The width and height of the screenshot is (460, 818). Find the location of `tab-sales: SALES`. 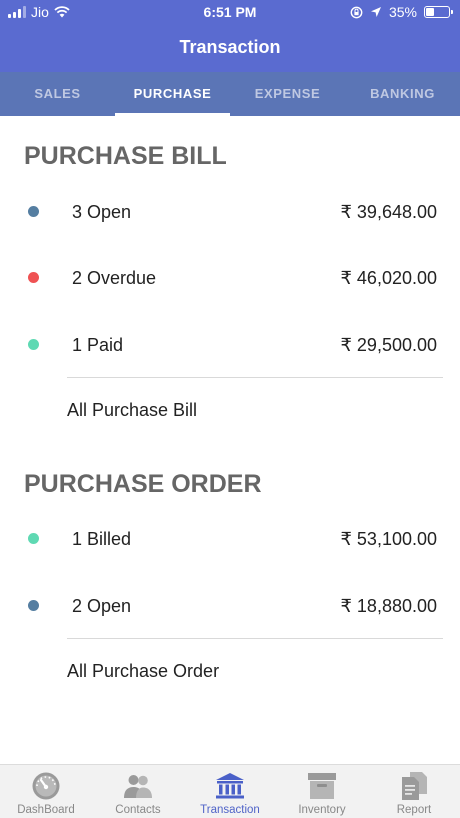

tab-sales: SALES is located at coordinates (57, 94).